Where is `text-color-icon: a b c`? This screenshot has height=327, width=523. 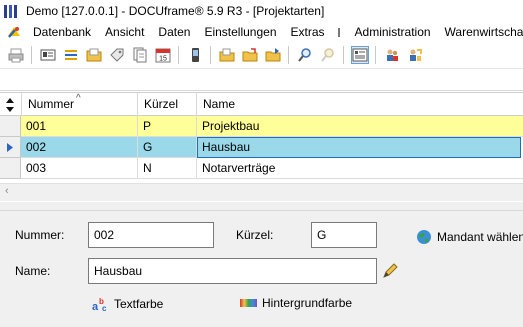 text-color-icon: a b c is located at coordinates (99, 304).